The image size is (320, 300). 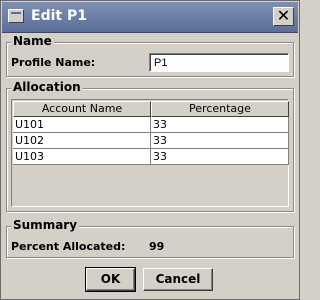 What do you see at coordinates (219, 62) in the screenshot?
I see `profile-name-input` at bounding box center [219, 62].